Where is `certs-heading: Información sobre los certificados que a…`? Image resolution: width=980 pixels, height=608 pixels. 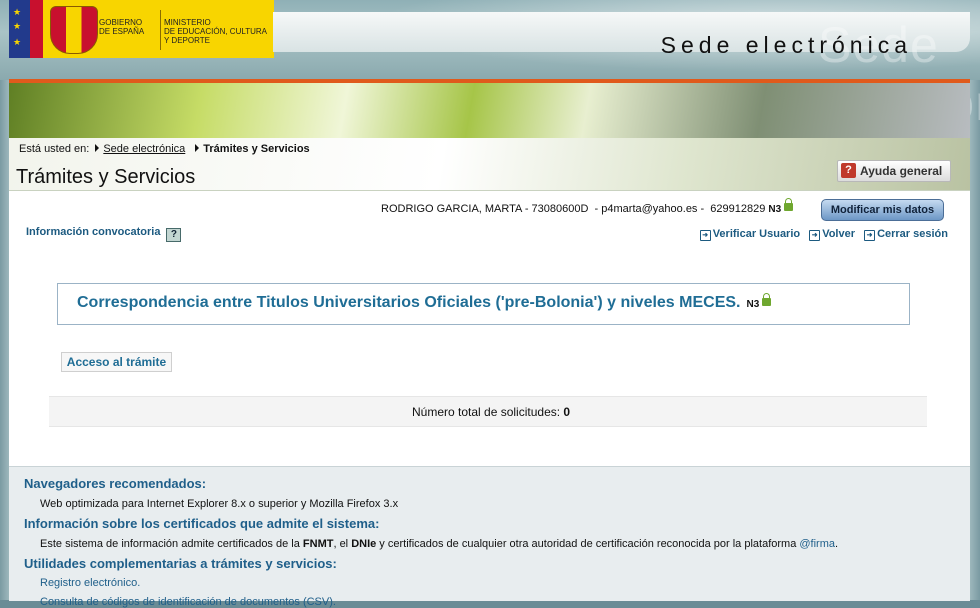 certs-heading: Información sobre los certificados que a… is located at coordinates (202, 523).